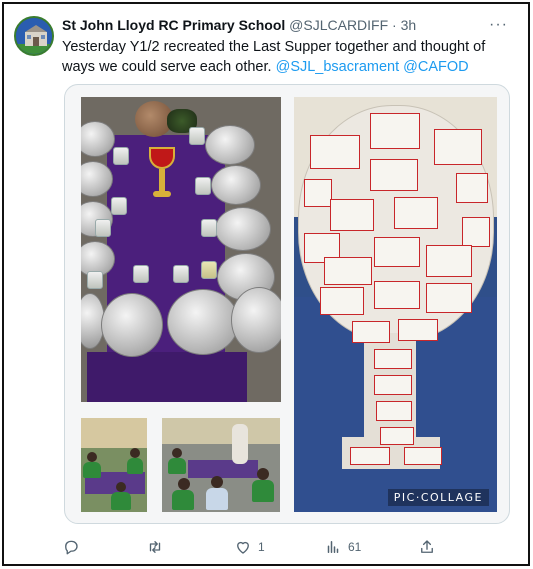 Image resolution: width=533 pixels, height=569 pixels. Describe the element at coordinates (427, 546) in the screenshot. I see `share-icon` at that location.